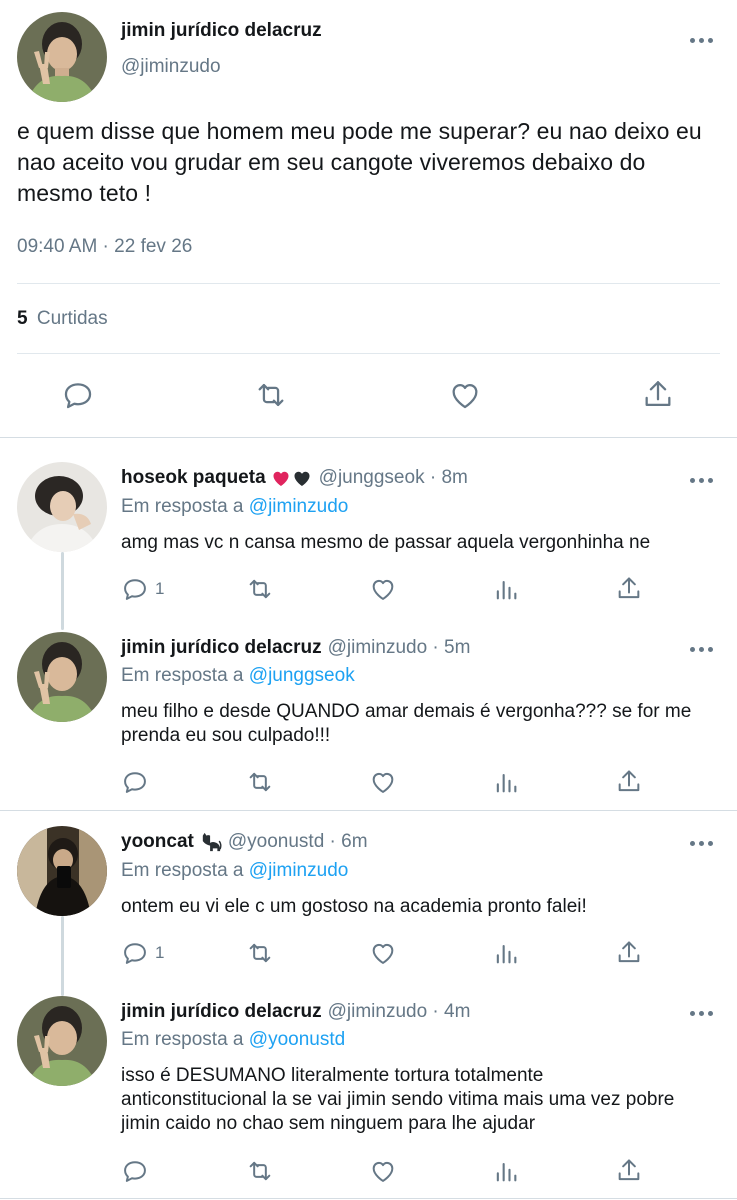 This screenshot has width=737, height=1200. What do you see at coordinates (302, 675) in the screenshot?
I see `reply-to-handle: @junggseok` at bounding box center [302, 675].